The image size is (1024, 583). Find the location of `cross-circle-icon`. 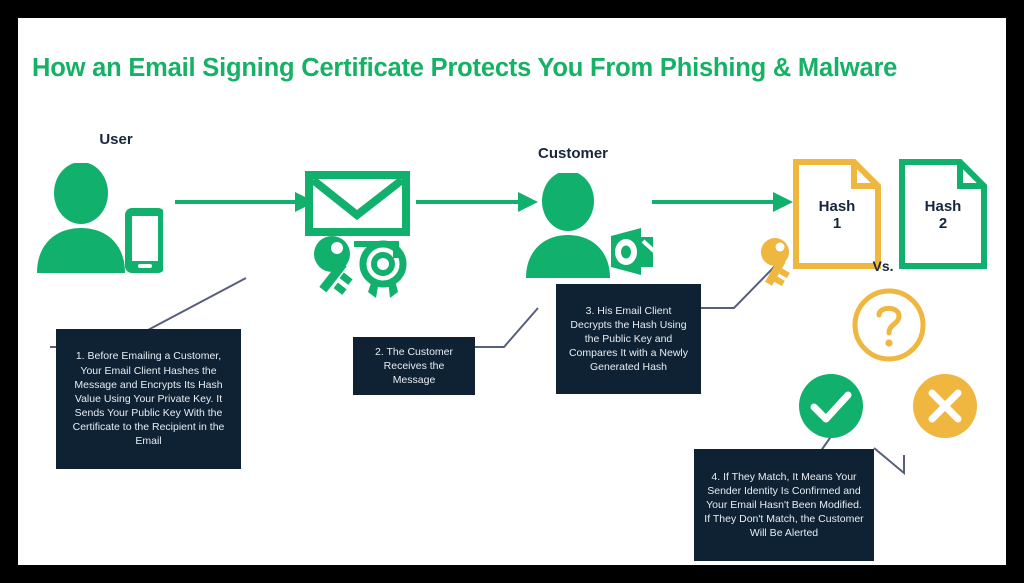

cross-circle-icon is located at coordinates (945, 406).